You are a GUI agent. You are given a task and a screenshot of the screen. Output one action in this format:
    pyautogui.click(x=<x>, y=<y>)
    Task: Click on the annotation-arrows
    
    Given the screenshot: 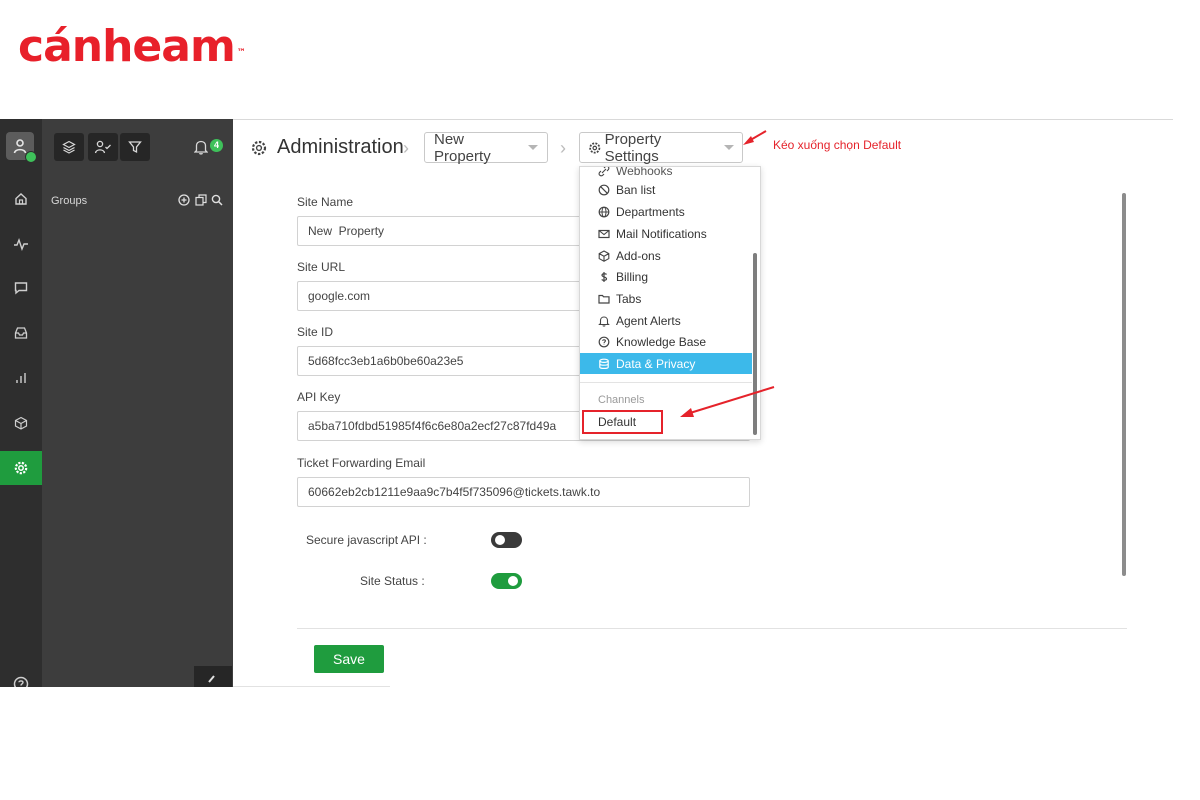 What is the action you would take?
    pyautogui.click(x=727, y=273)
    